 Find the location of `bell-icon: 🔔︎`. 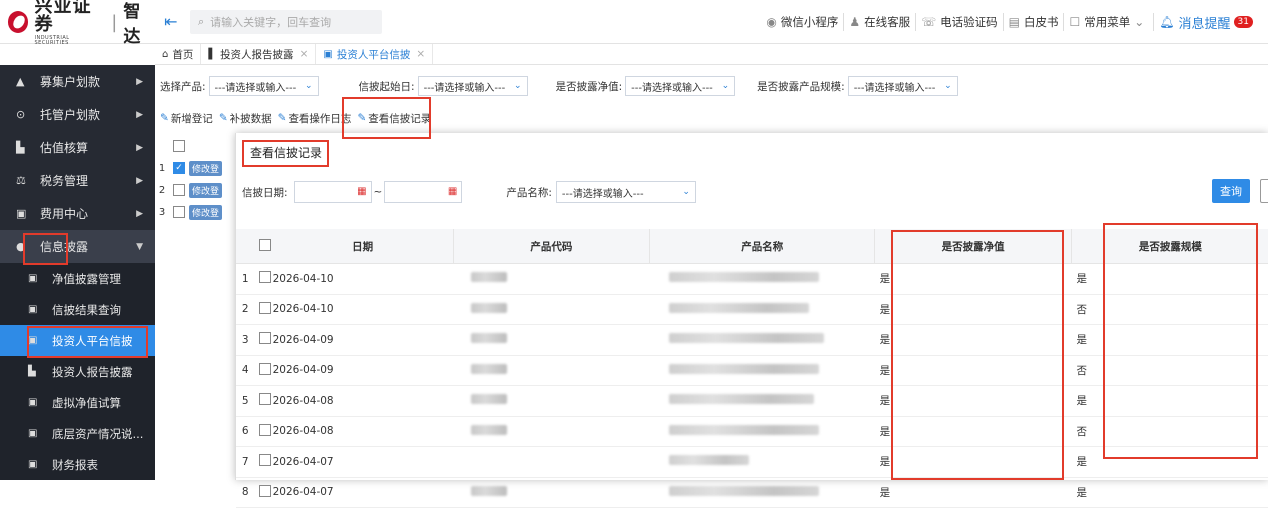

bell-icon: 🔔︎ is located at coordinates (1166, 22).